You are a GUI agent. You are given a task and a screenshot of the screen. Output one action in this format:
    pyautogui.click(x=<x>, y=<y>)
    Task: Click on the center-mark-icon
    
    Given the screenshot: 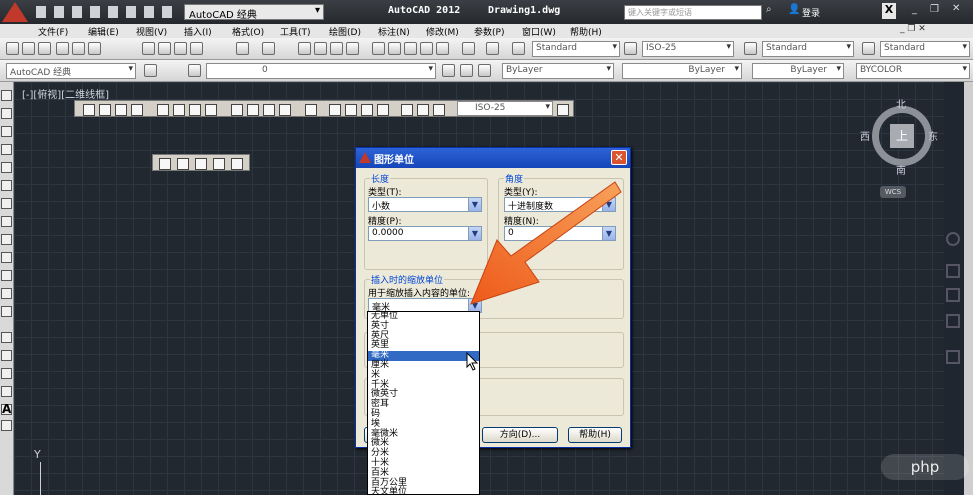 What is the action you would take?
    pyautogui.click(x=351, y=110)
    